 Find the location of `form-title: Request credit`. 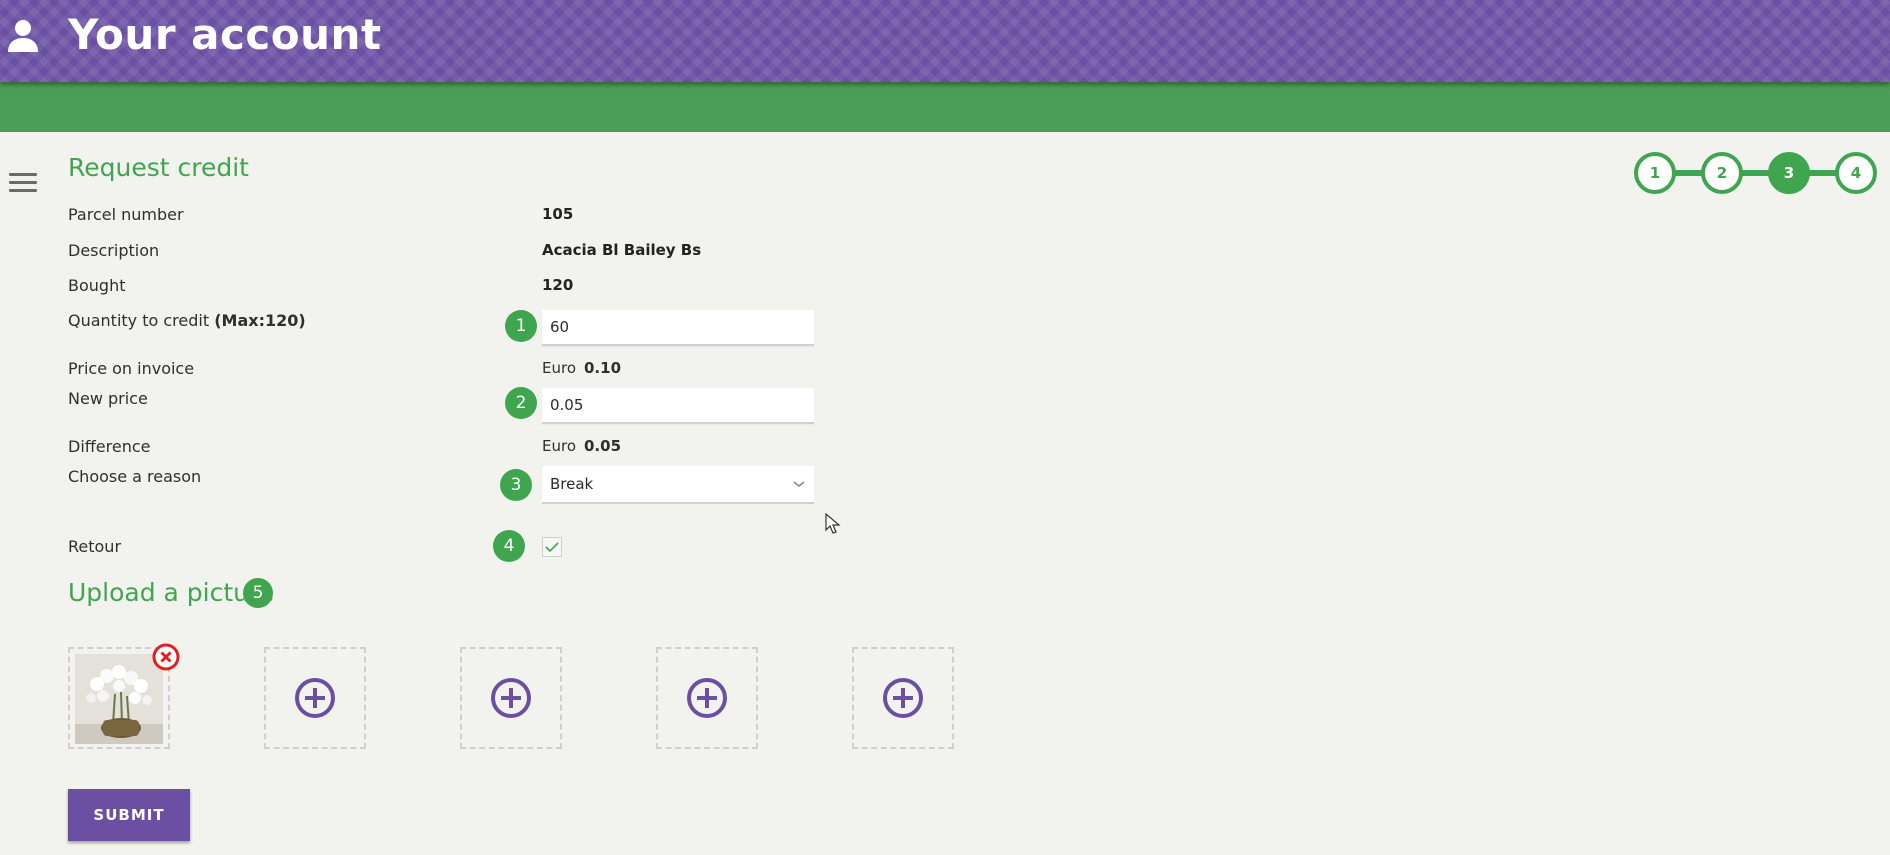

form-title: Request credit is located at coordinates (158, 167).